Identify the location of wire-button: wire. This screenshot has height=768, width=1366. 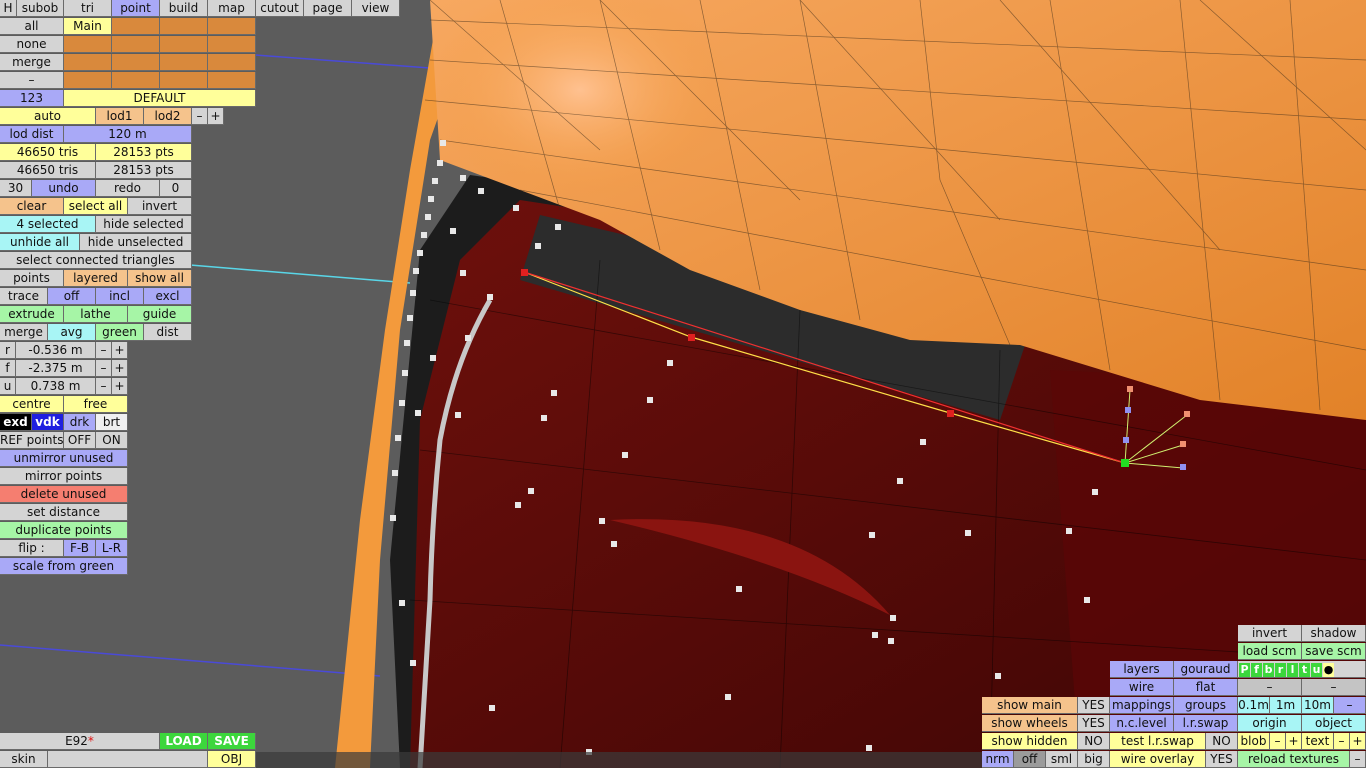
(1142, 687).